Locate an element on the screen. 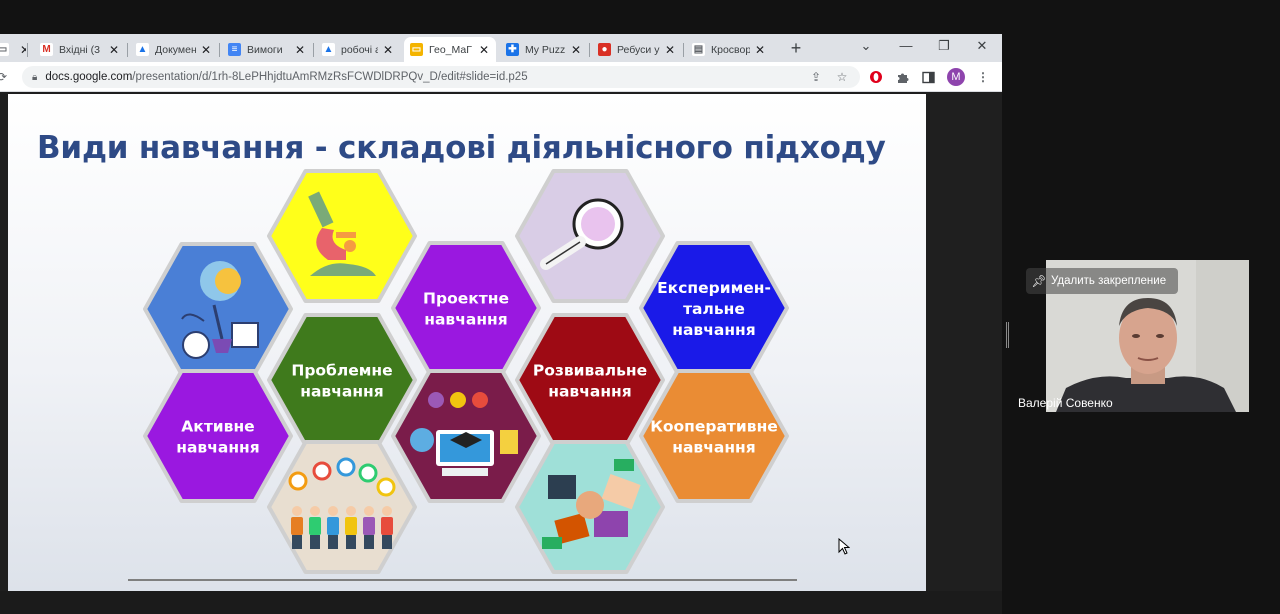 The width and height of the screenshot is (1280, 614). tab-title: Кросвор is located at coordinates (730, 49).